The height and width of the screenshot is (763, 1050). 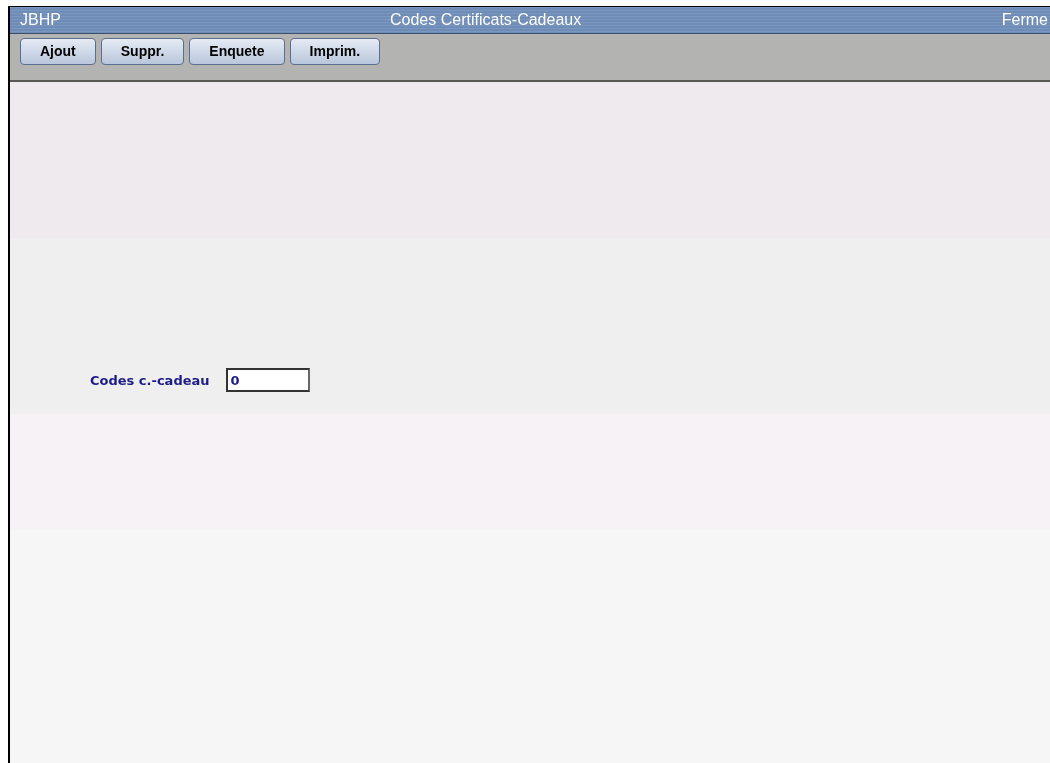 I want to click on toolbar-button: Imprim., so click(x=335, y=51).